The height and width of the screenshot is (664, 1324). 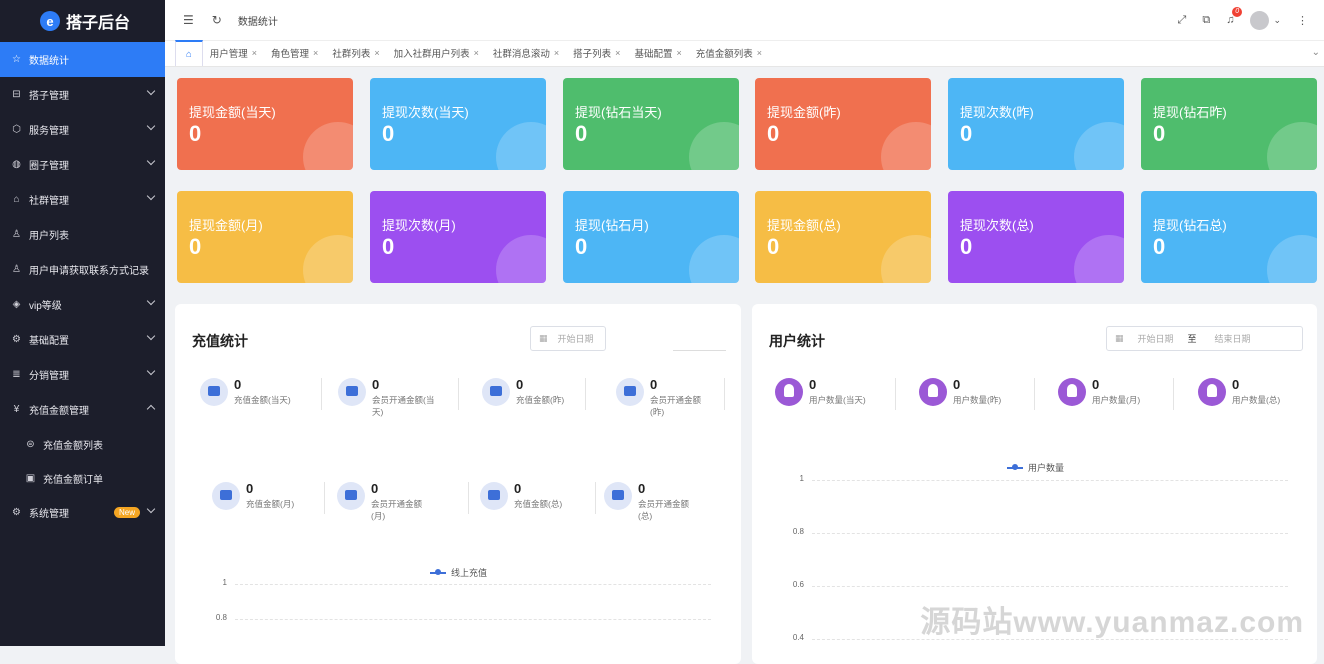 What do you see at coordinates (1190, 225) in the screenshot?
I see `stat-card-label: 提现(钻石总)` at bounding box center [1190, 225].